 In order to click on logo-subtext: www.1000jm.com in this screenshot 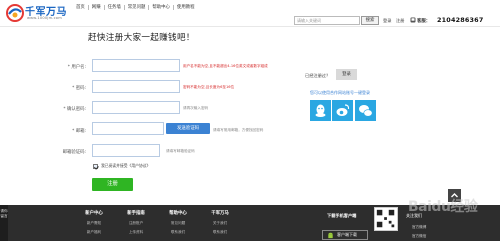, I will do `click(44, 18)`.